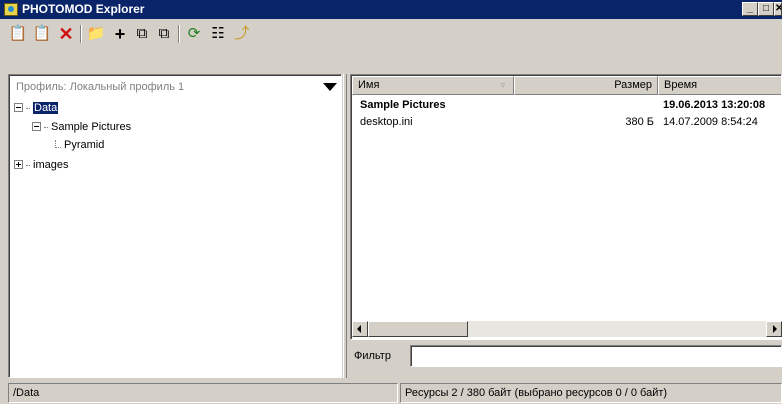 The width and height of the screenshot is (782, 404). What do you see at coordinates (586, 85) in the screenshot?
I see `column-header-size: Размер` at bounding box center [586, 85].